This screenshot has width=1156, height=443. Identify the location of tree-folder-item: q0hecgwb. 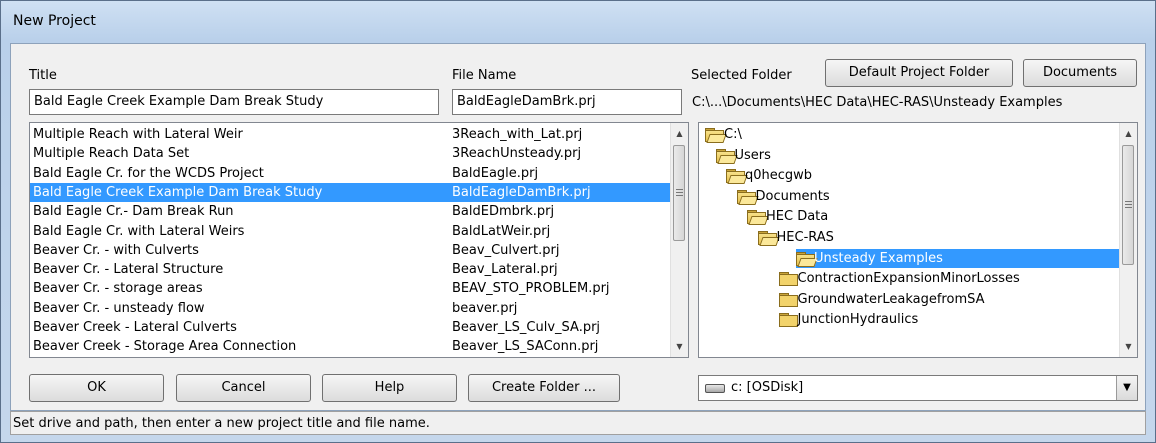
(909, 175).